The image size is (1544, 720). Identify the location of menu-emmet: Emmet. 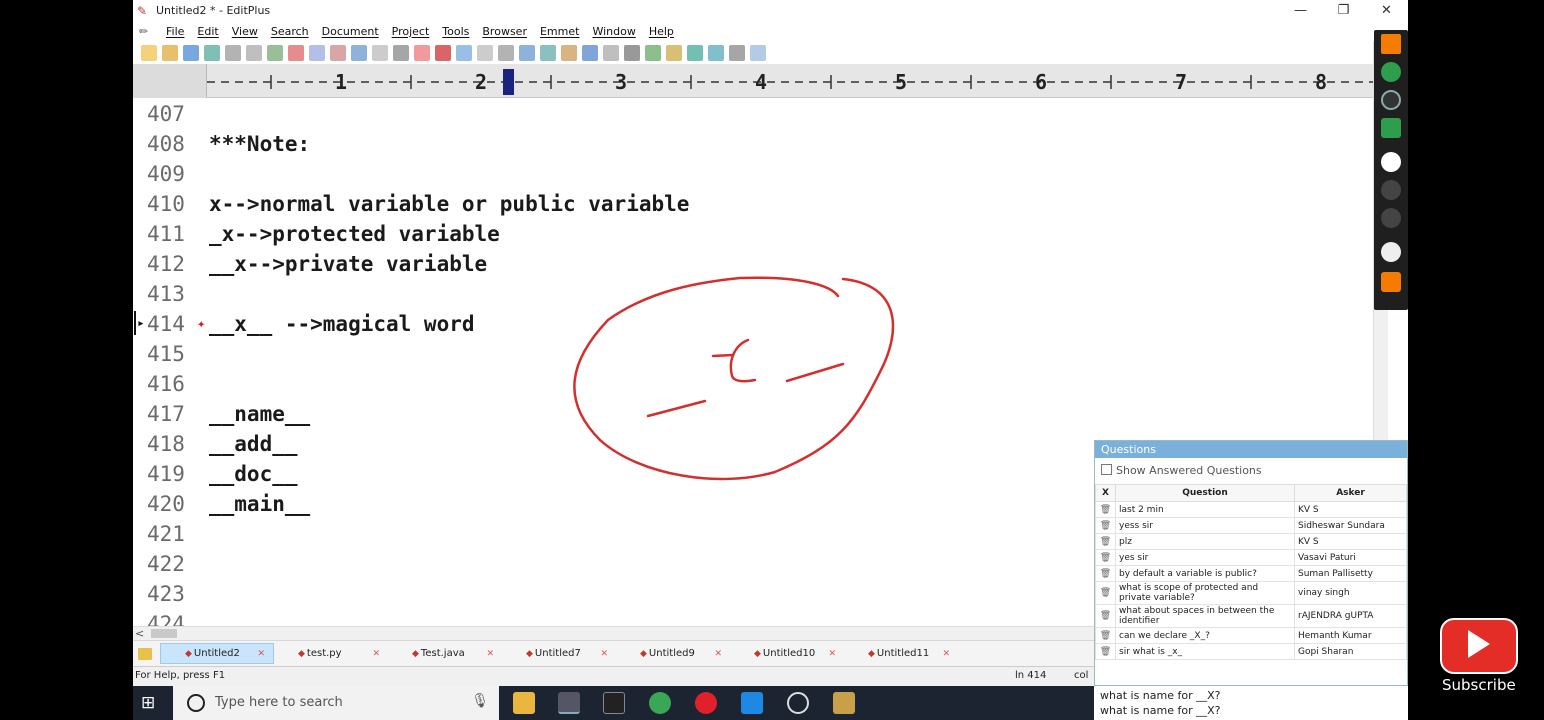
(559, 31).